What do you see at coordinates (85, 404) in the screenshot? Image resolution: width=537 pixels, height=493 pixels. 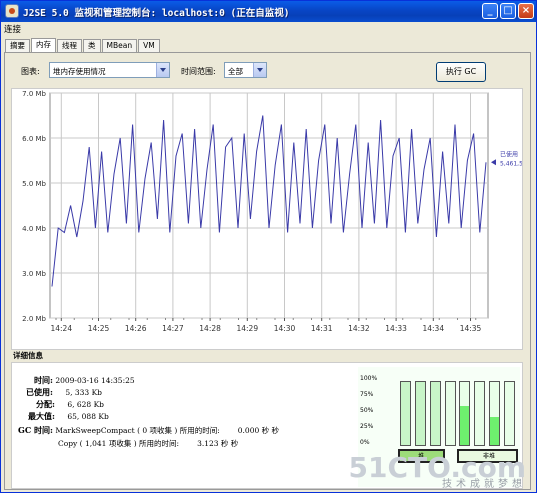 I see `allocated-value: 6, 628 Kb` at bounding box center [85, 404].